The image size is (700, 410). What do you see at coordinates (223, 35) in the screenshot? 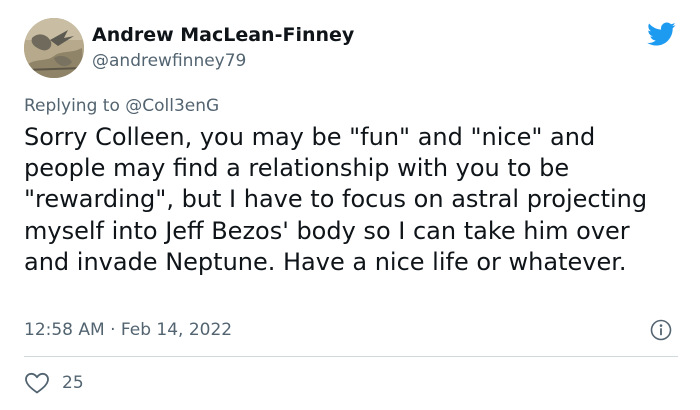
I see `author-display-name: Andrew MacLean-Finney` at bounding box center [223, 35].